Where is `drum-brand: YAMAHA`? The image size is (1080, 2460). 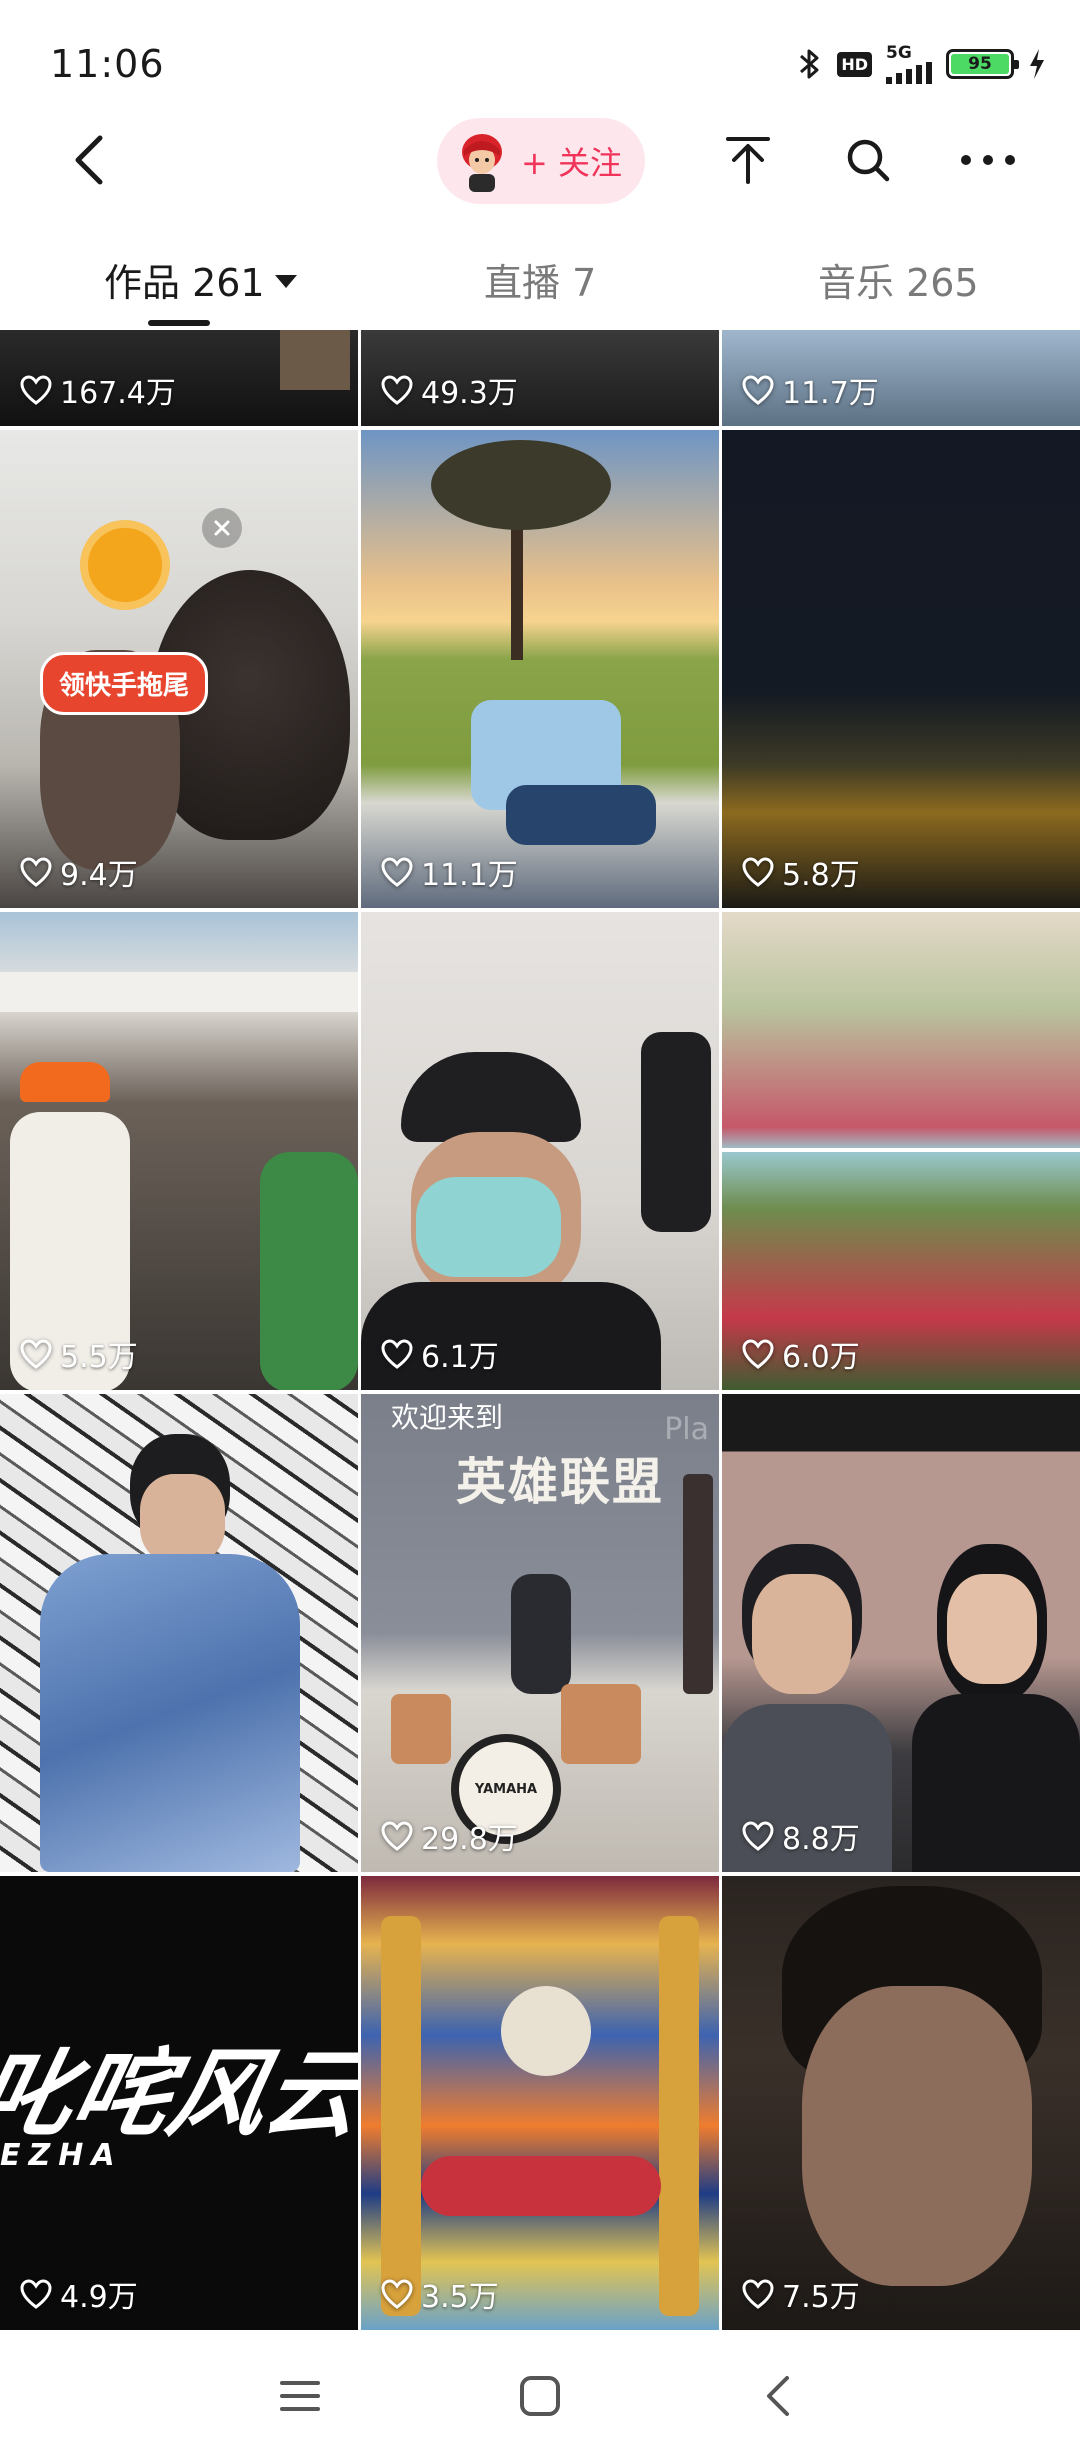
drum-brand: YAMAHA is located at coordinates (506, 1789).